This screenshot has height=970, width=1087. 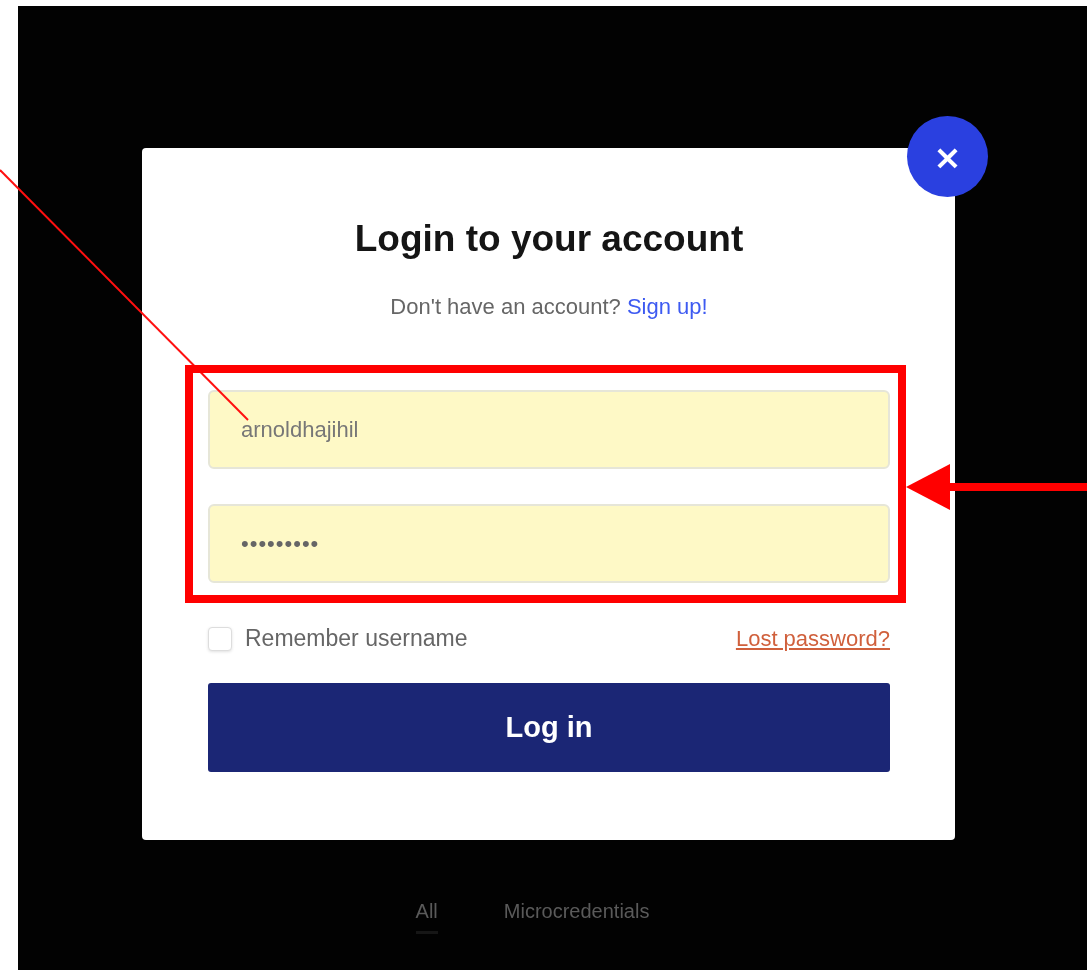 I want to click on signup-link: Sign up!, so click(x=667, y=306).